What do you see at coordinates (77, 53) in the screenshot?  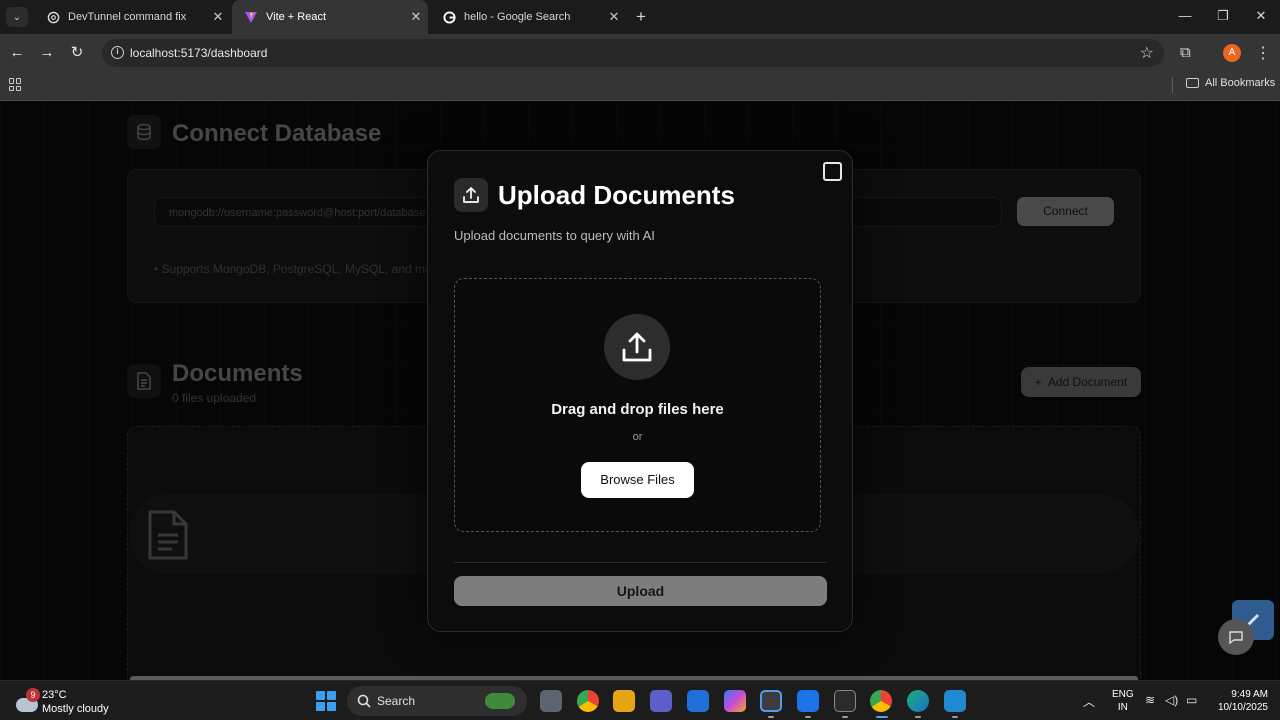 I see `reload-button: ↻` at bounding box center [77, 53].